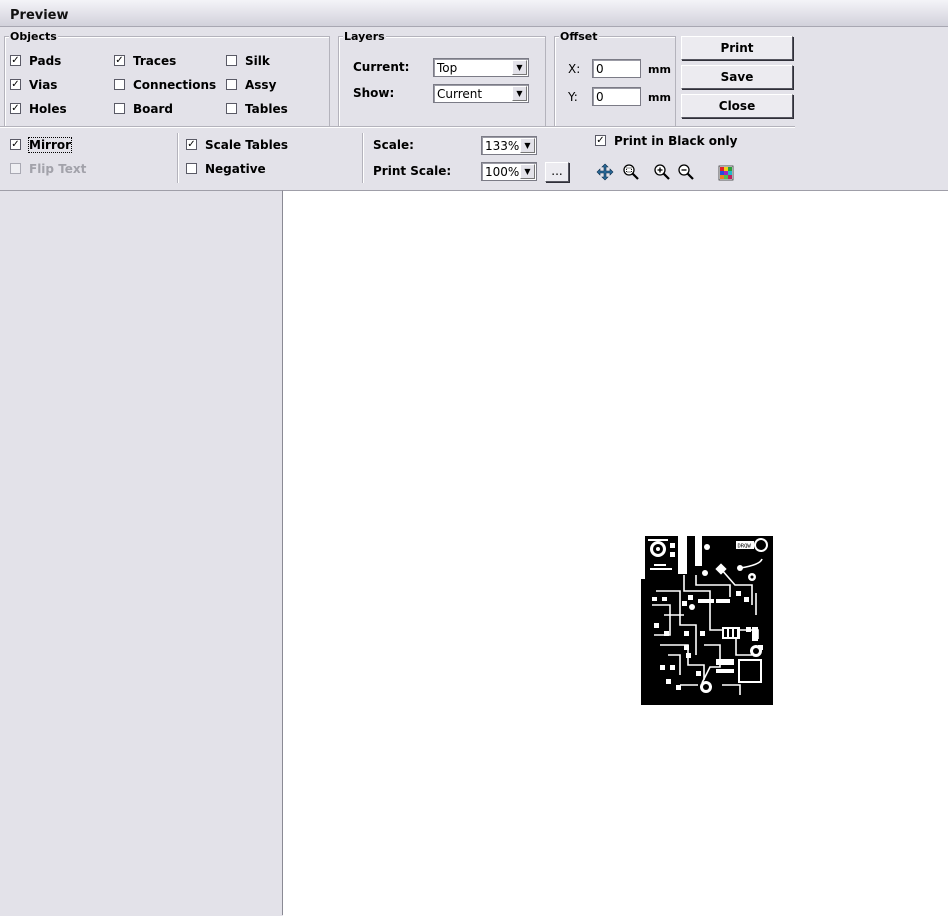  What do you see at coordinates (15, 168) in the screenshot?
I see `flip-text-checkbox-box` at bounding box center [15, 168].